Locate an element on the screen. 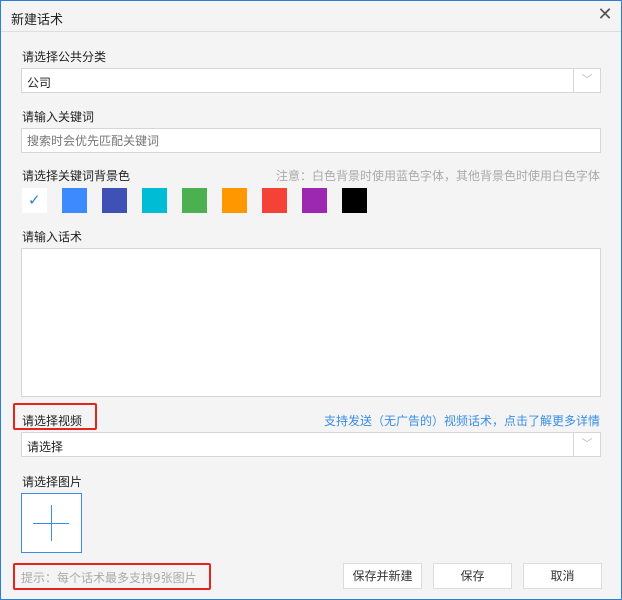 The width and height of the screenshot is (622, 600). image-label: 请选择图片 is located at coordinates (52, 482).